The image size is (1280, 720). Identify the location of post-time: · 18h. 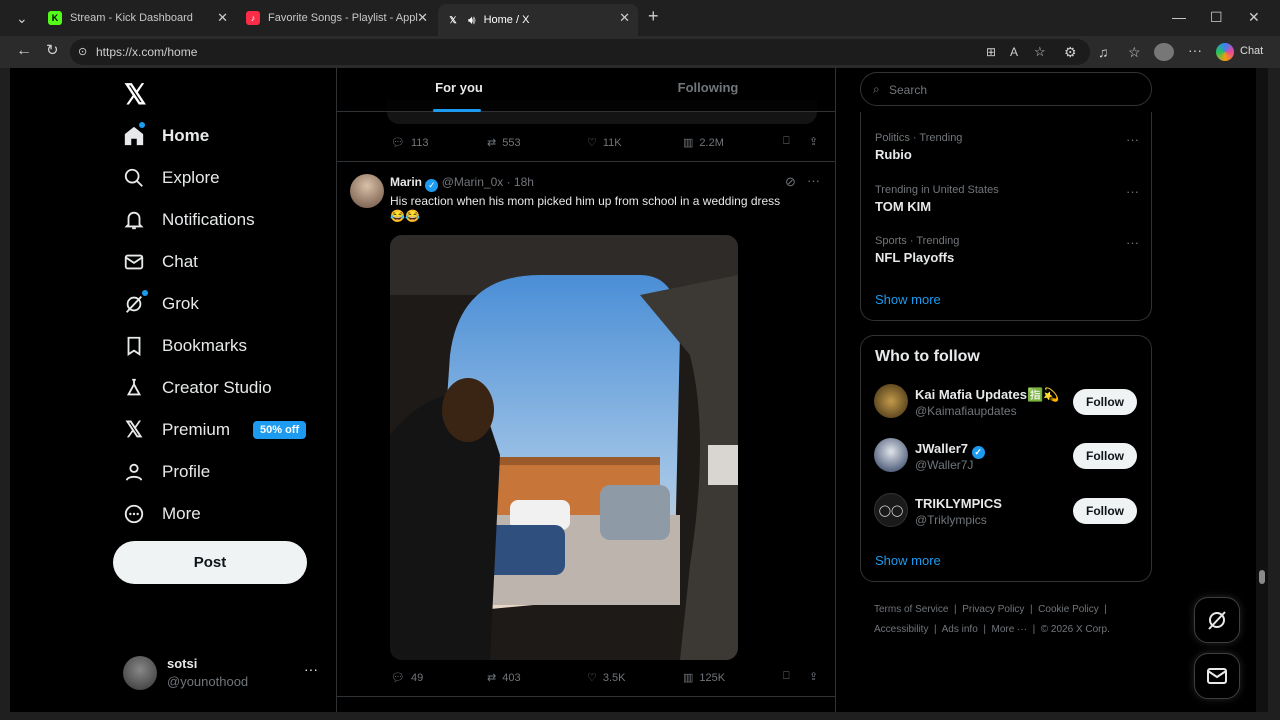
(520, 182).